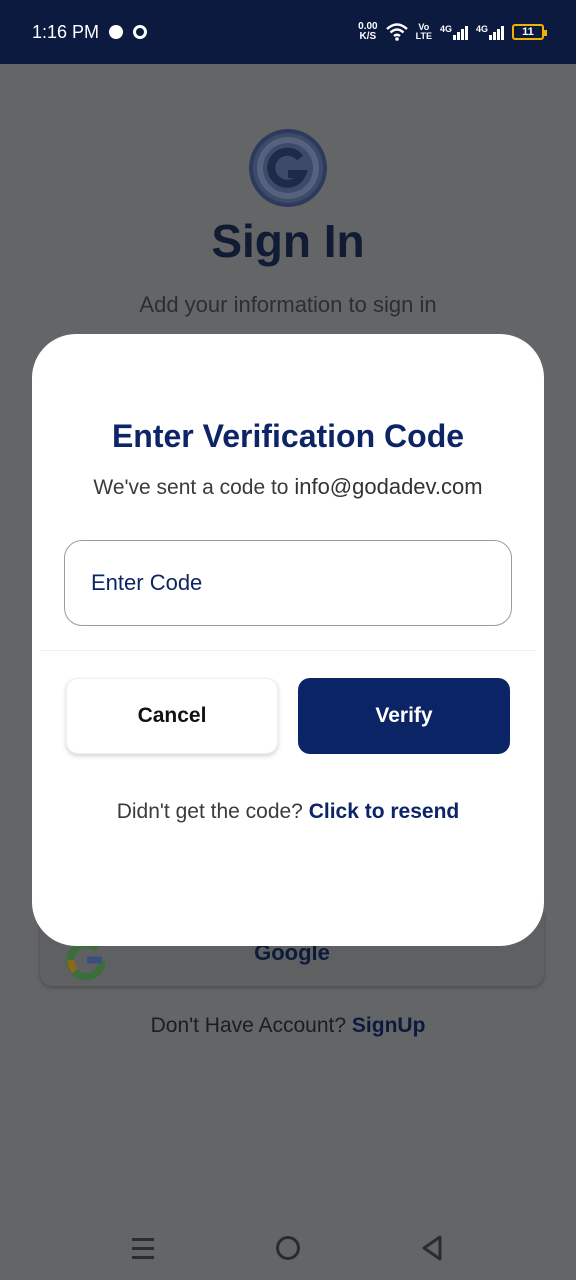 This screenshot has height=1280, width=576. Describe the element at coordinates (404, 716) in the screenshot. I see `verify-button: Verify` at that location.